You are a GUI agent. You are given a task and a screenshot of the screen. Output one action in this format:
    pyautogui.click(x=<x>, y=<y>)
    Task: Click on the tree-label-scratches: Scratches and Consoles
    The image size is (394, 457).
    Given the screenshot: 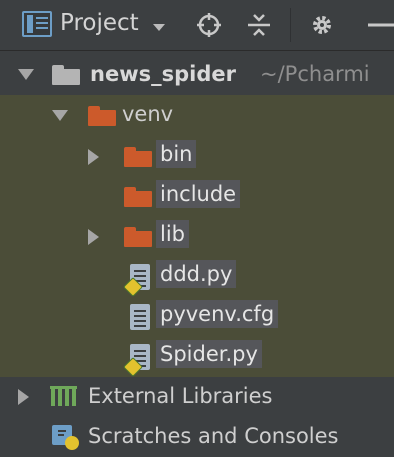 What is the action you would take?
    pyautogui.click(x=213, y=436)
    